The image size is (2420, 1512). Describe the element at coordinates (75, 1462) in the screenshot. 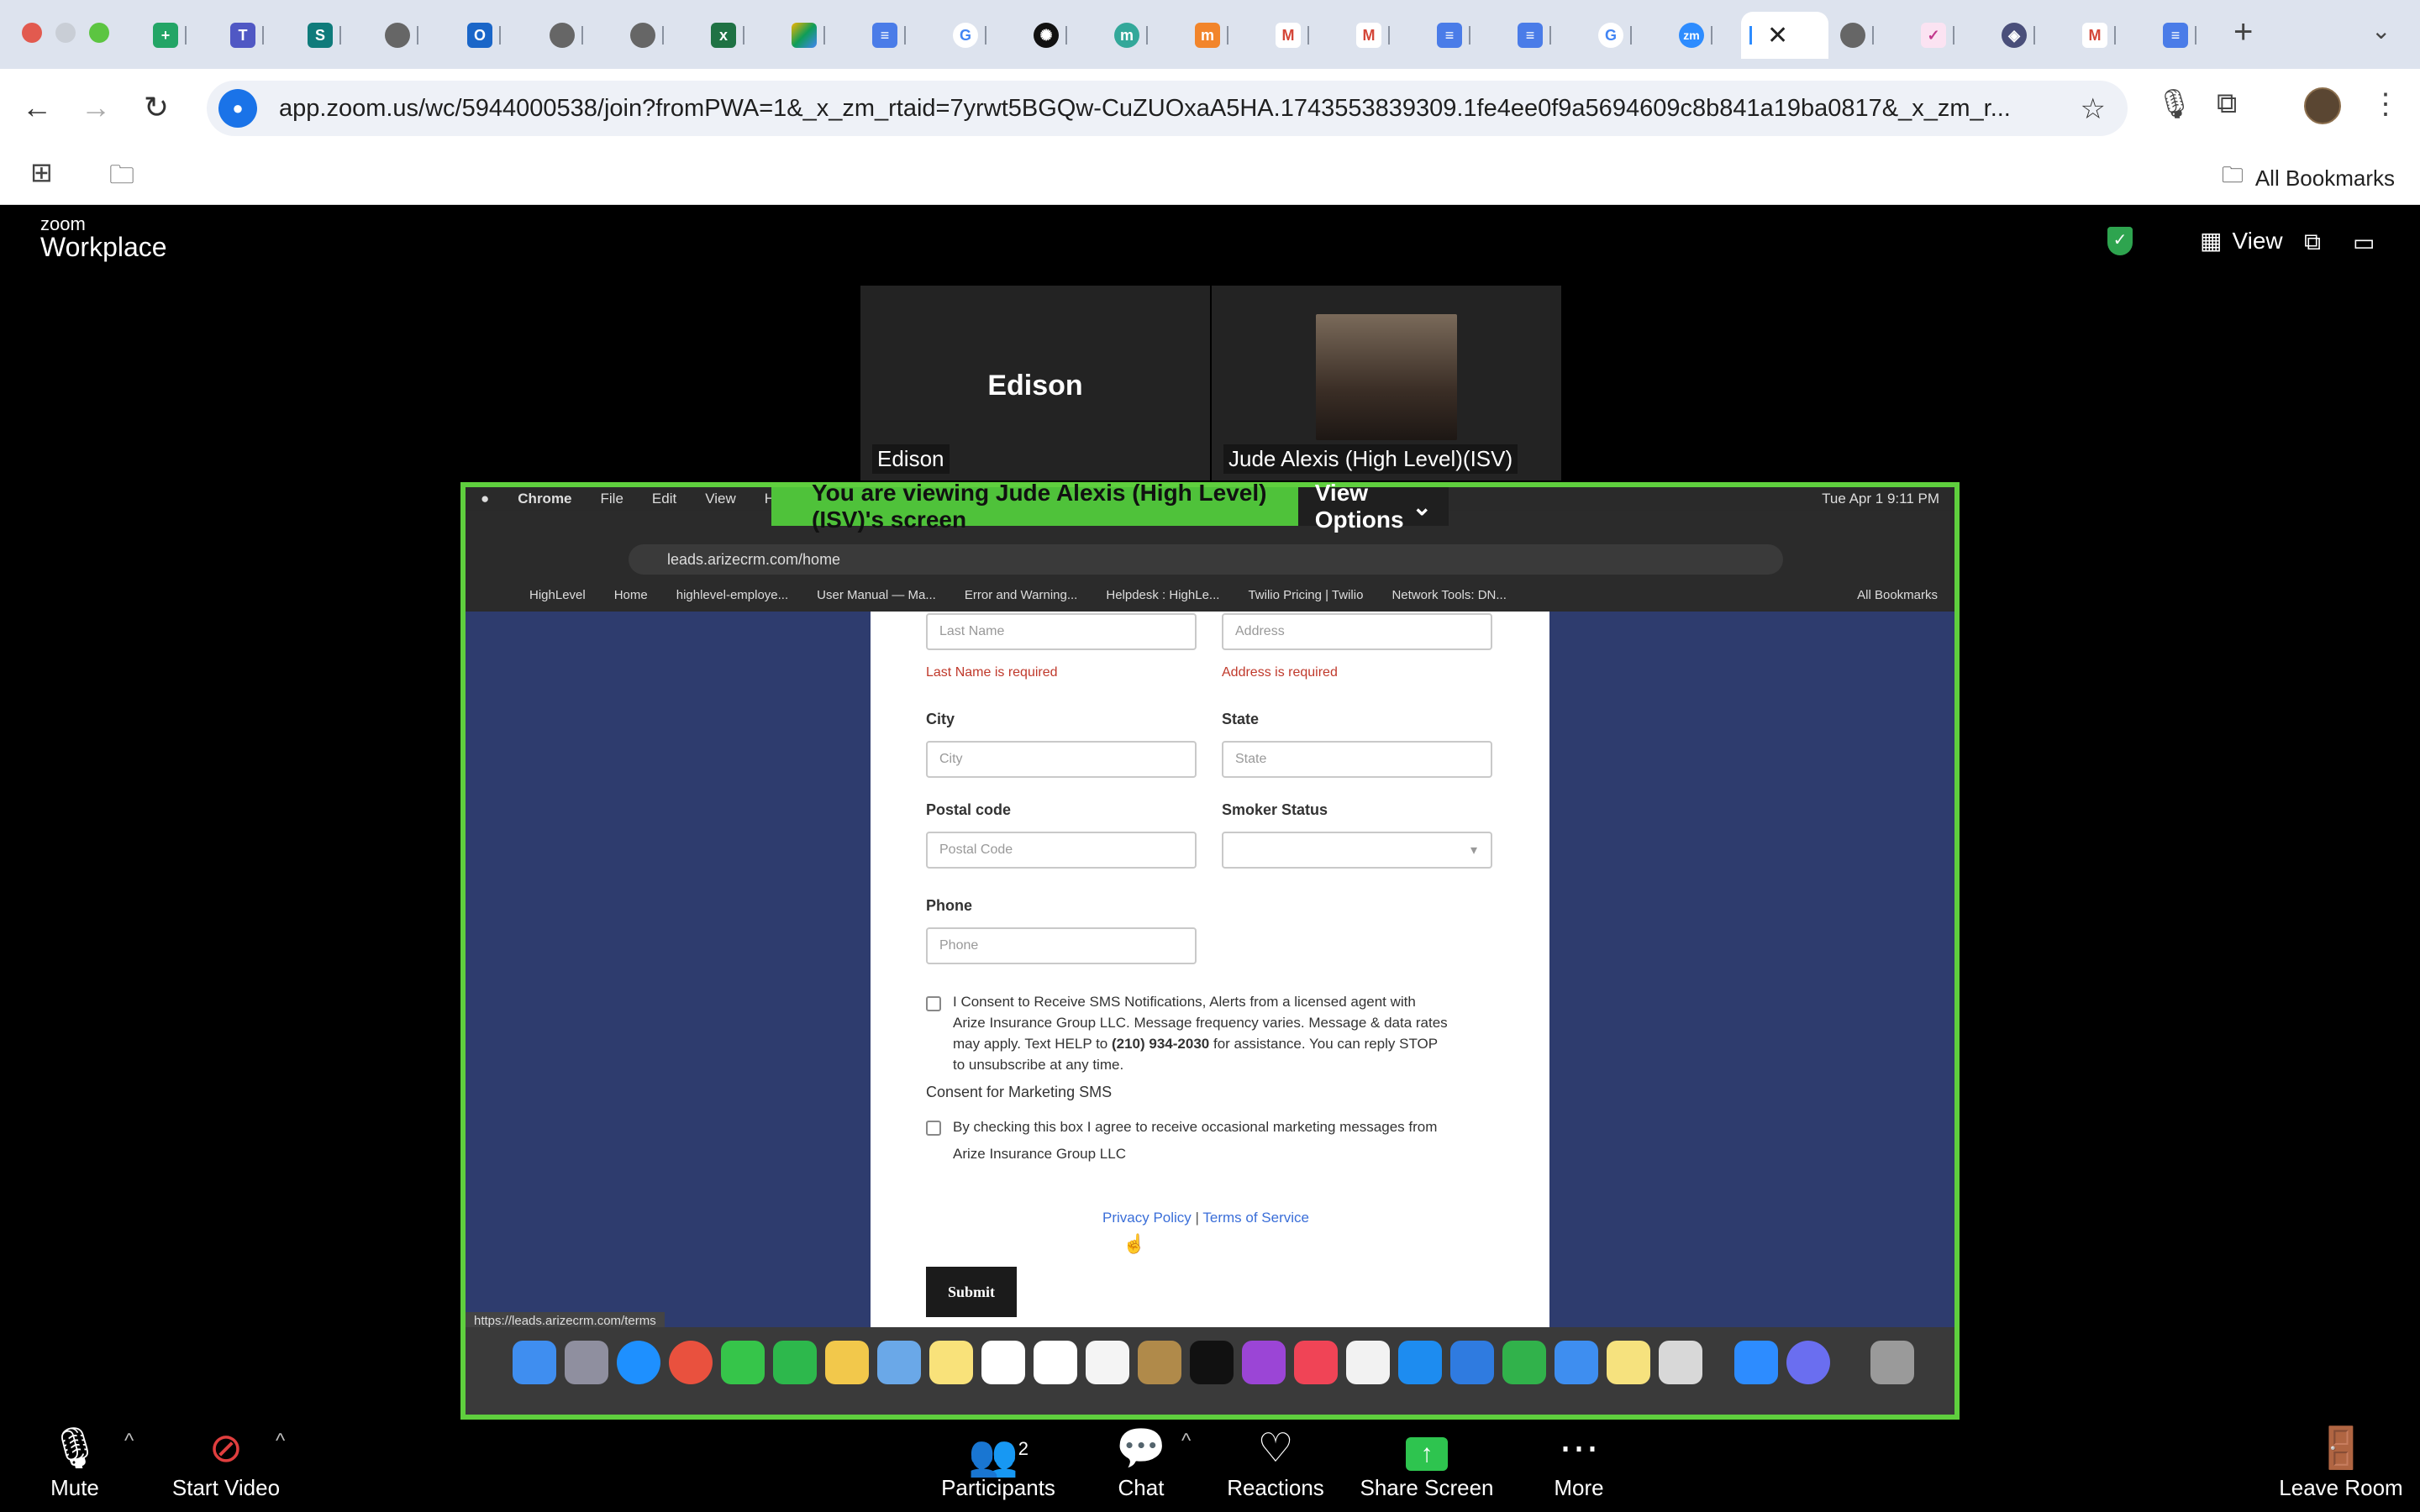

I see `mute-button: 🎙 Mute` at that location.